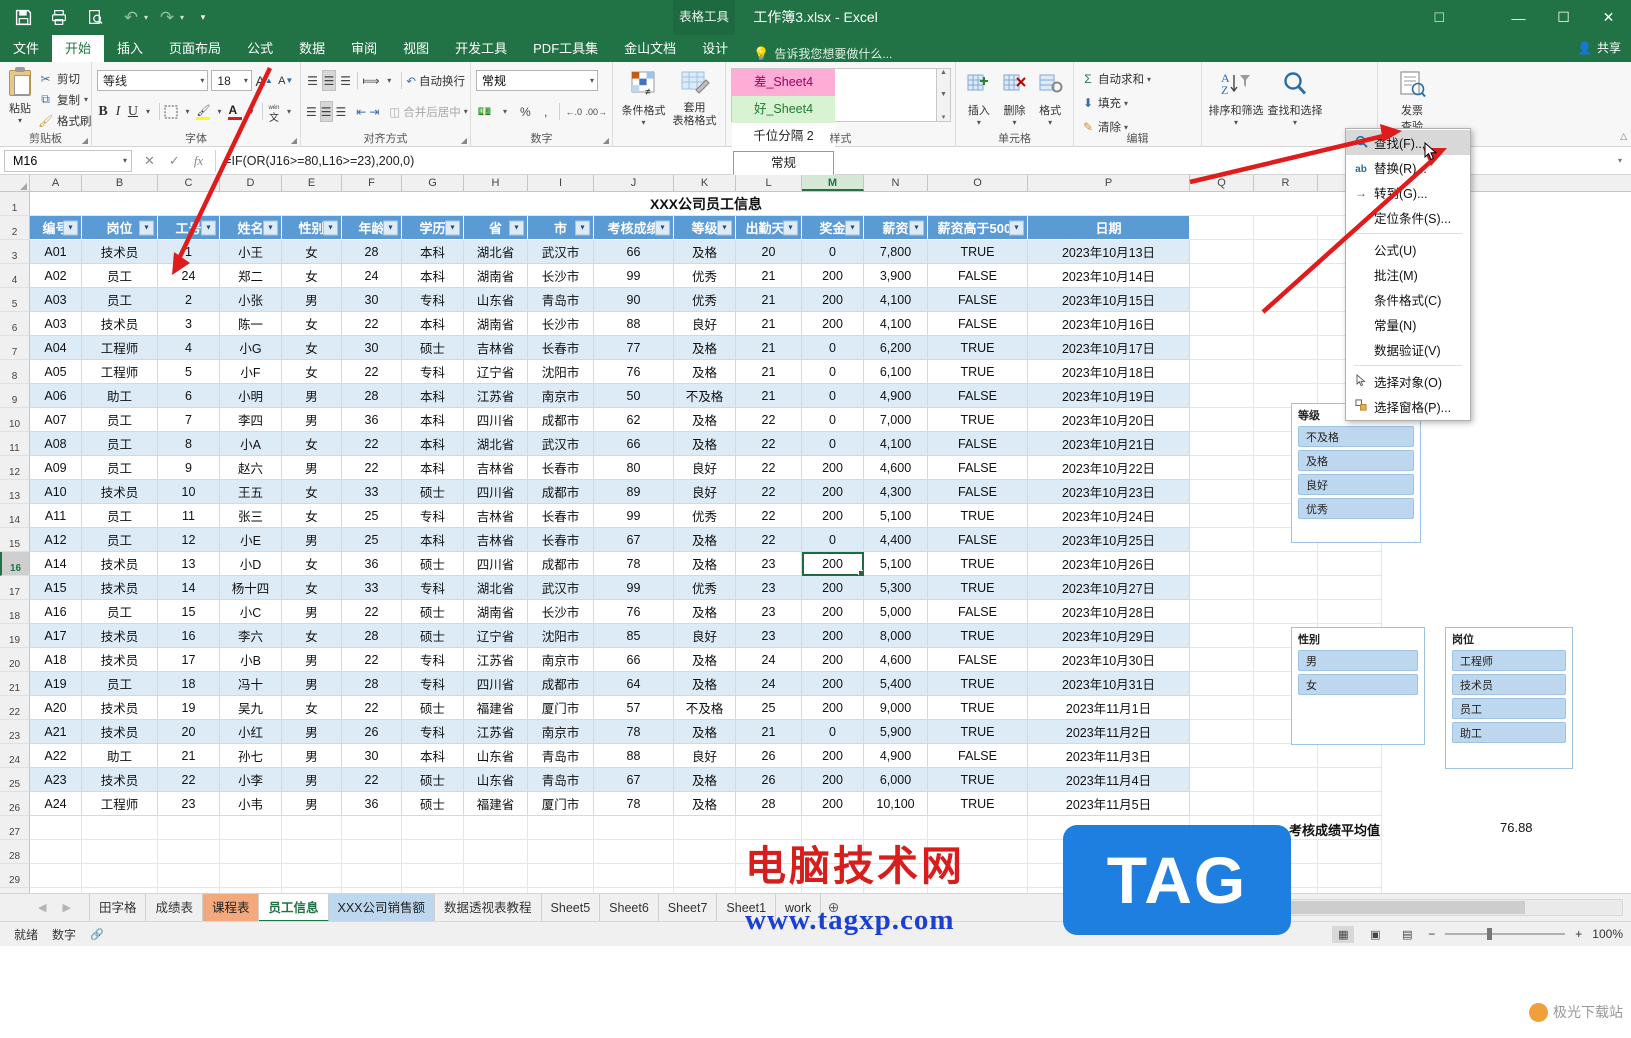 This screenshot has height=1038, width=1631. I want to click on sheet-tab-0: 田字格, so click(117, 907).